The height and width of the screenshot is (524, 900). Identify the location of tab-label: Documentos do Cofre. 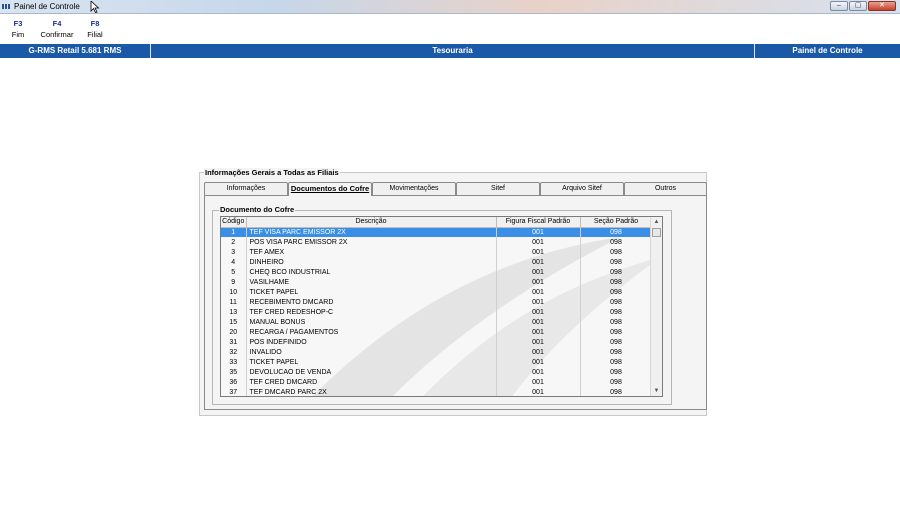
(330, 188).